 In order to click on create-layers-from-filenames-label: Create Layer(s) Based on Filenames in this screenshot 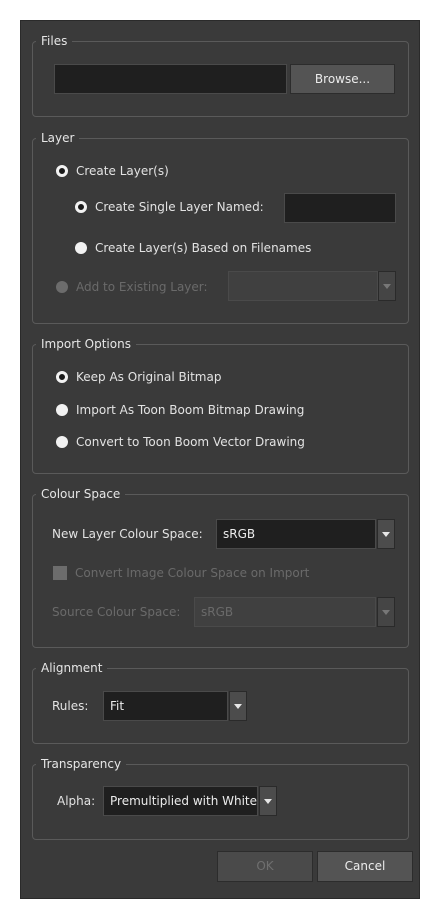, I will do `click(203, 248)`.